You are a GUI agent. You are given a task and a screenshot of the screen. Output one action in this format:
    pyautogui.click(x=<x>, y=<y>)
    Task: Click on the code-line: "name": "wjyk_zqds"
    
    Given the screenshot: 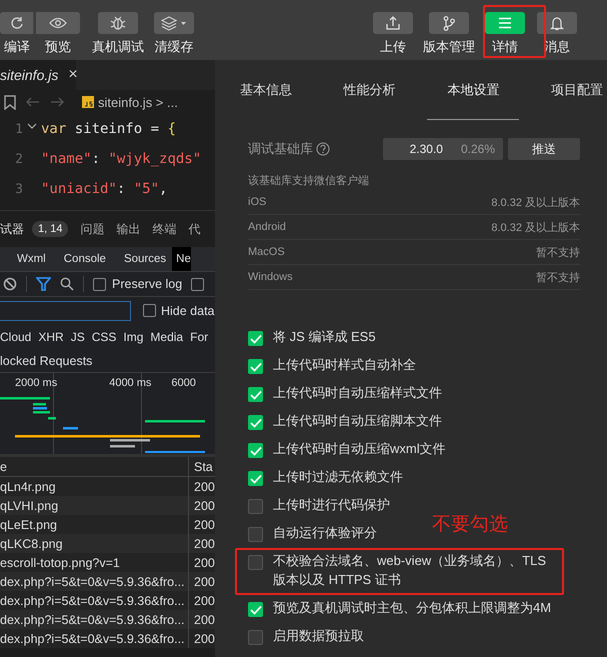 What is the action you would take?
    pyautogui.click(x=121, y=159)
    